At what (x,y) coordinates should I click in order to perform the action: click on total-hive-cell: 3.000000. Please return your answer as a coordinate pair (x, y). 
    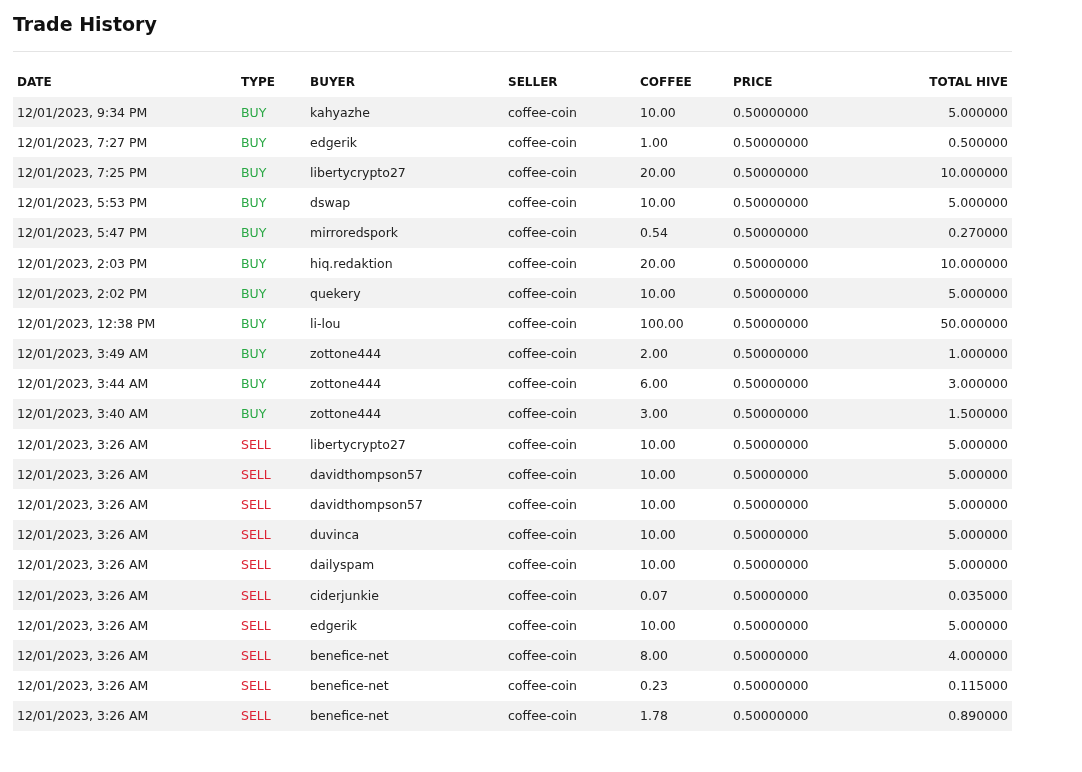
    Looking at the image, I should click on (978, 384).